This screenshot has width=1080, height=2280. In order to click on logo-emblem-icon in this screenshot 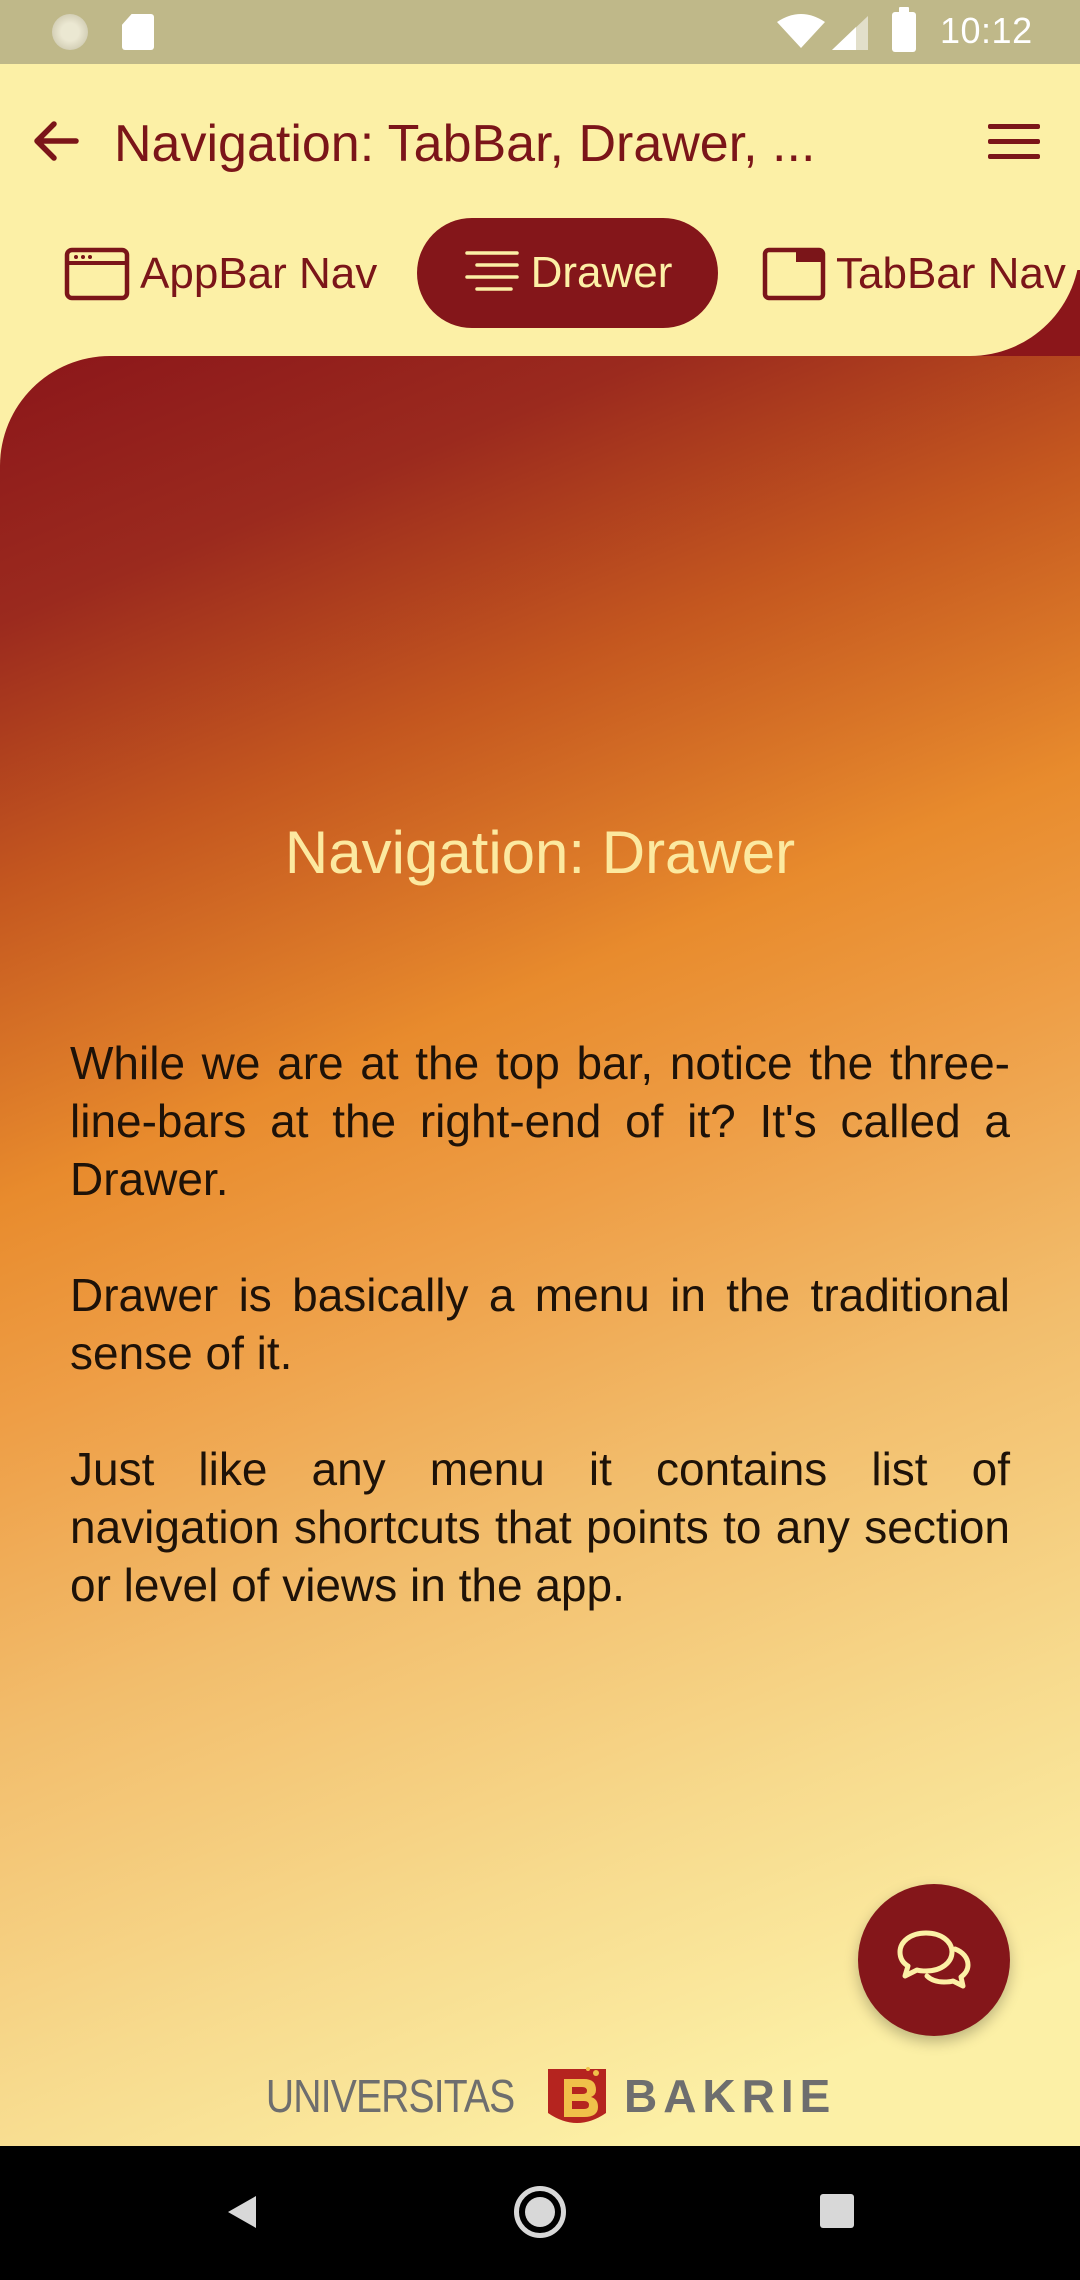, I will do `click(576, 2095)`.